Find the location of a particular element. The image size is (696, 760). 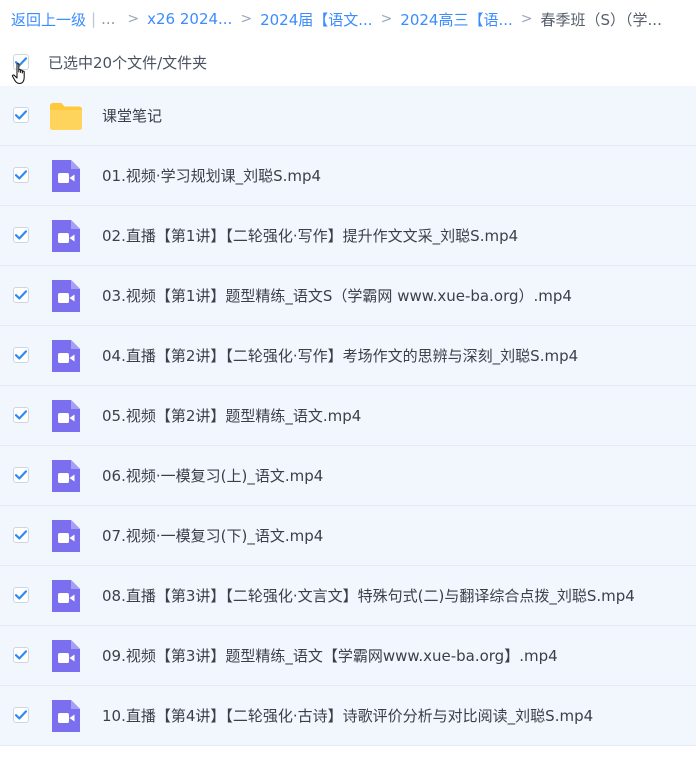

file-name: 10.直播【第4讲】【二轮强化·古诗】诗歌评价分析与对比阅读_刘聪S.mp4 is located at coordinates (347, 716).